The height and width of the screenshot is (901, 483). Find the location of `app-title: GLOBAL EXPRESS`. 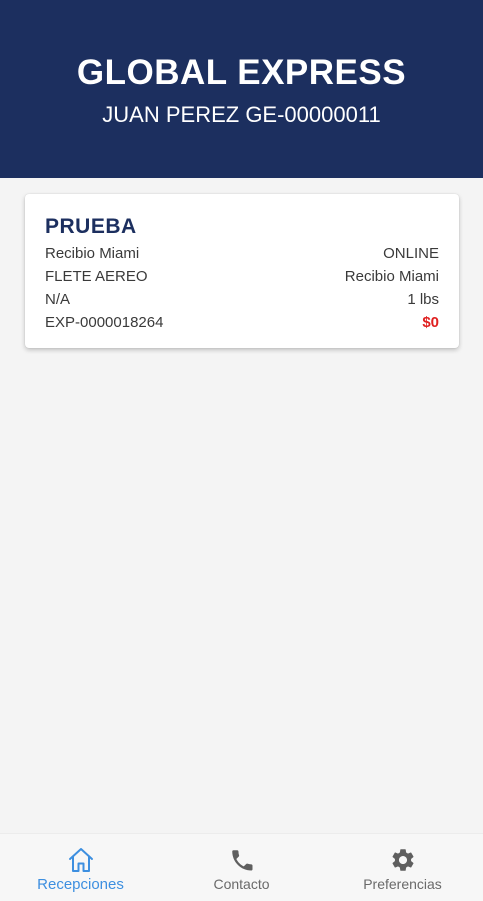

app-title: GLOBAL EXPRESS is located at coordinates (241, 72).